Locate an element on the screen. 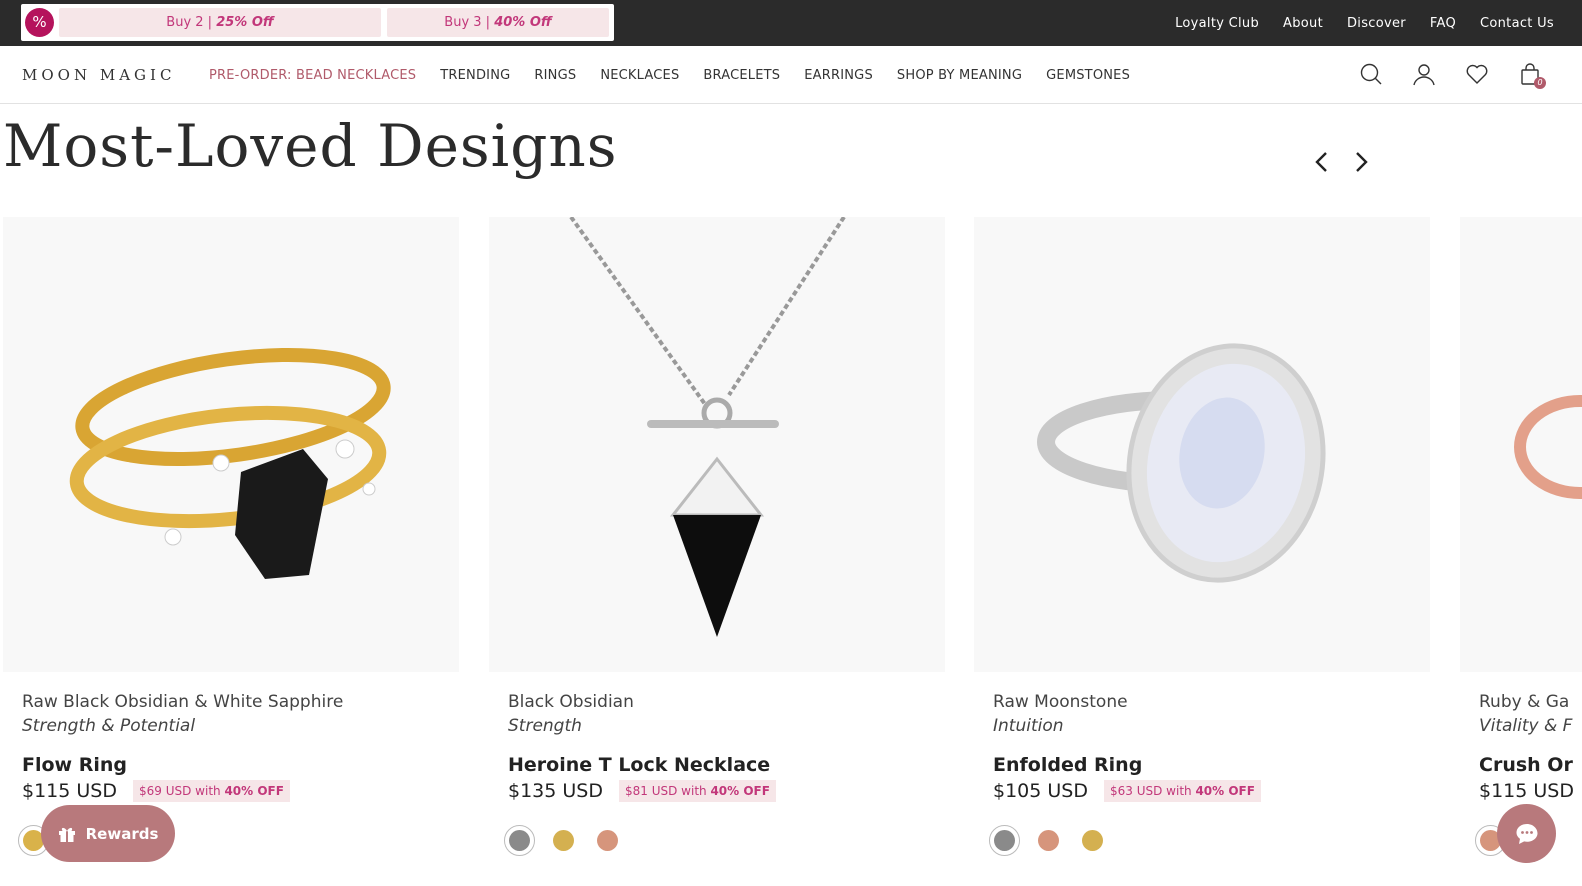  product-gemstone: Raw Black Obsidian & White Sapphire is located at coordinates (183, 702).